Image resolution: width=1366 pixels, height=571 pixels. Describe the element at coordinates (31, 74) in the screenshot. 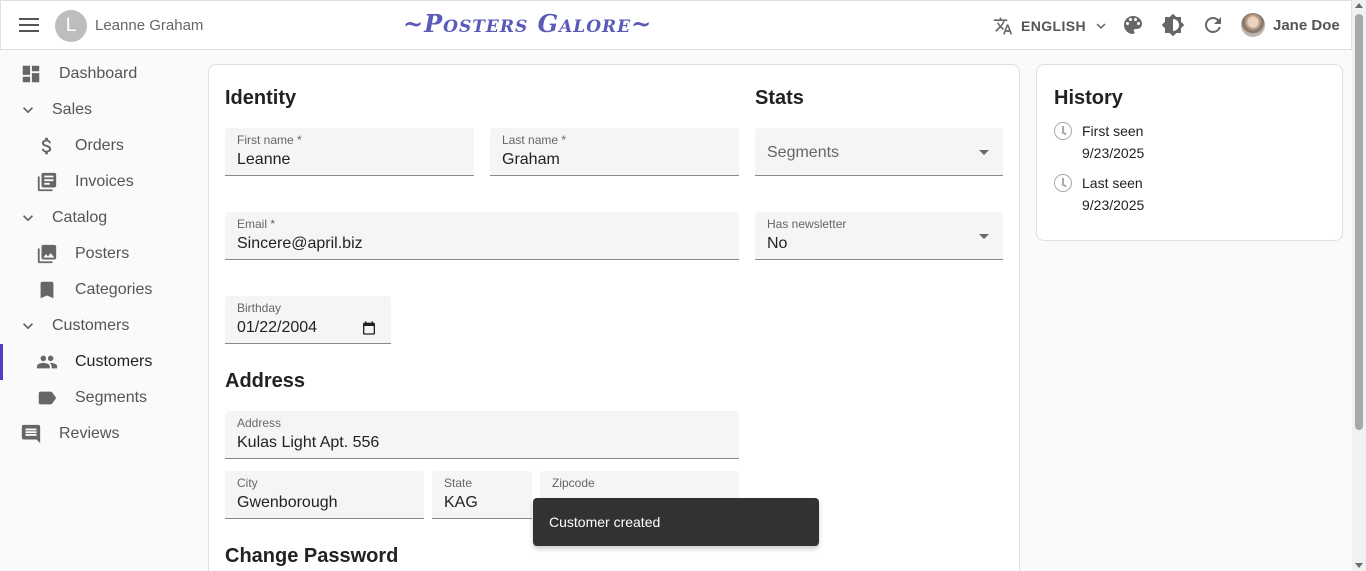

I see `dashboard-icon` at that location.